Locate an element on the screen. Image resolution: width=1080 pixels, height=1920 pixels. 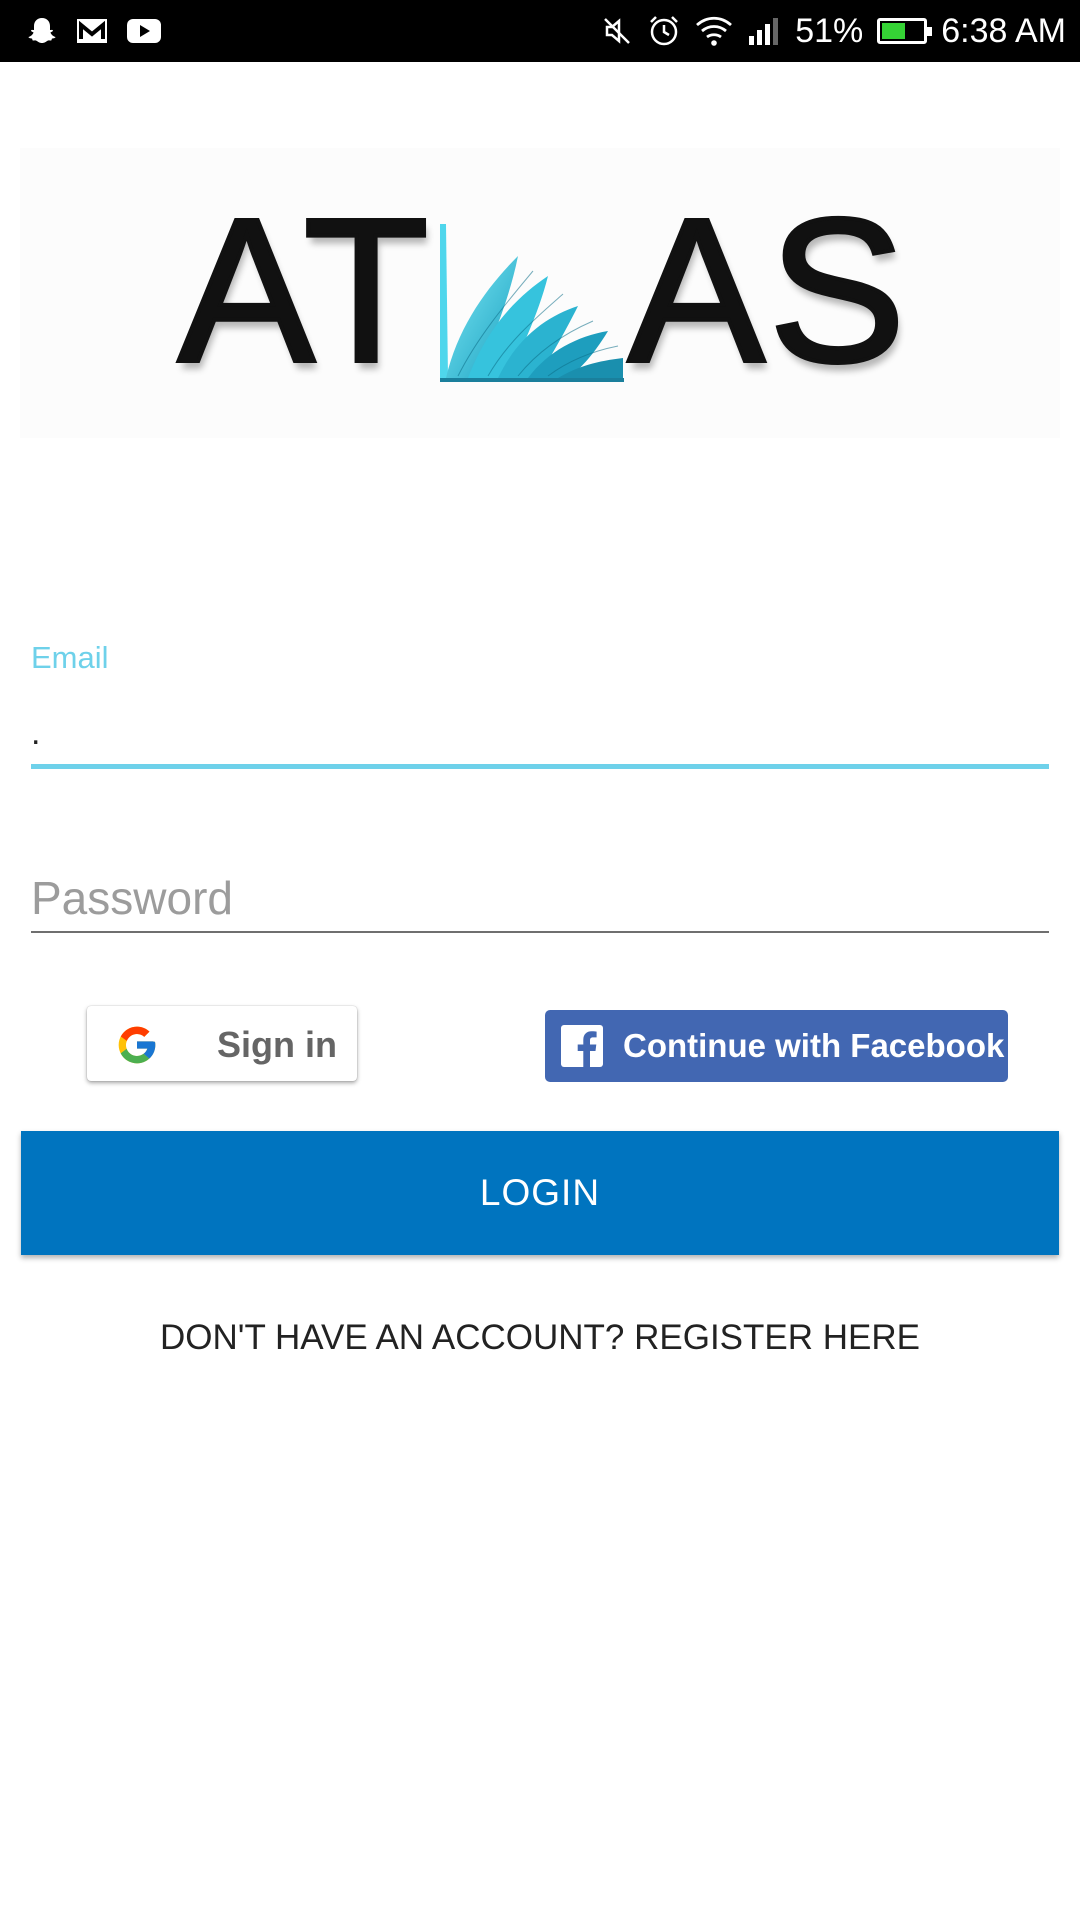
login-button: LOGIN is located at coordinates (540, 1193).